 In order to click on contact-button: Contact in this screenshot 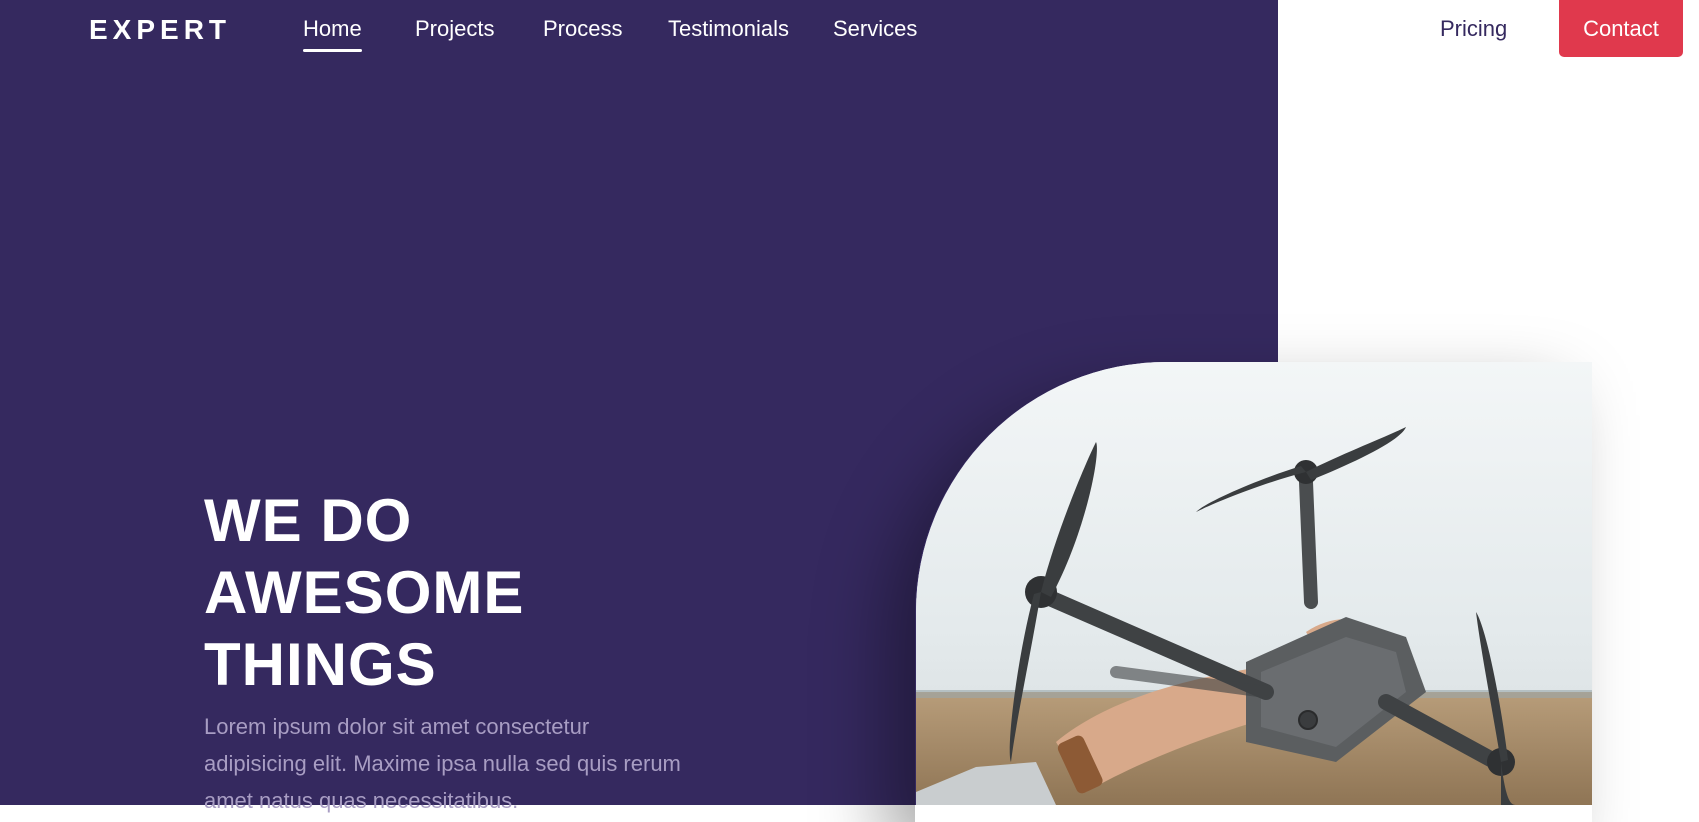, I will do `click(1621, 28)`.